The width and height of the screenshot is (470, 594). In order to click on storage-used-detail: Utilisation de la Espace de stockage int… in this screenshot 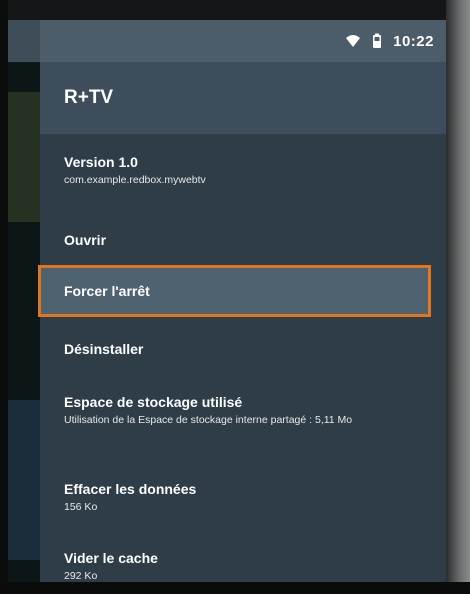, I will do `click(208, 420)`.